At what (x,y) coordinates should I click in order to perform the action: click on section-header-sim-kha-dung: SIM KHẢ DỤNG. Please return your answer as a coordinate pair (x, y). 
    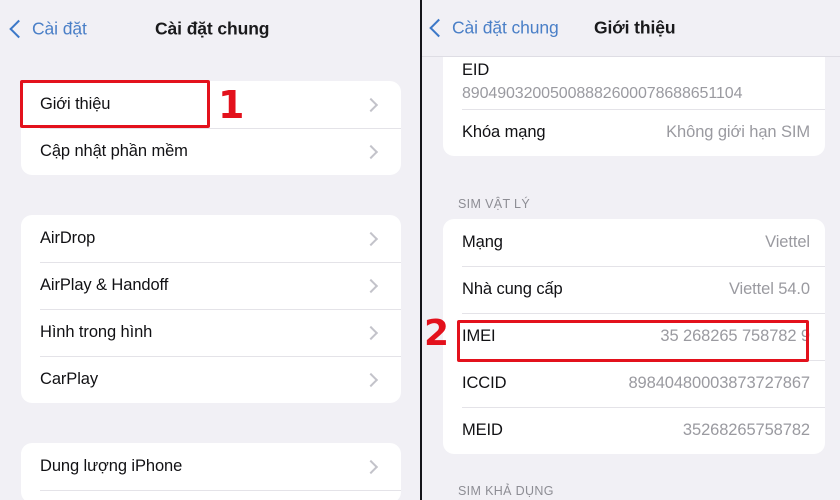
    Looking at the image, I should click on (506, 491).